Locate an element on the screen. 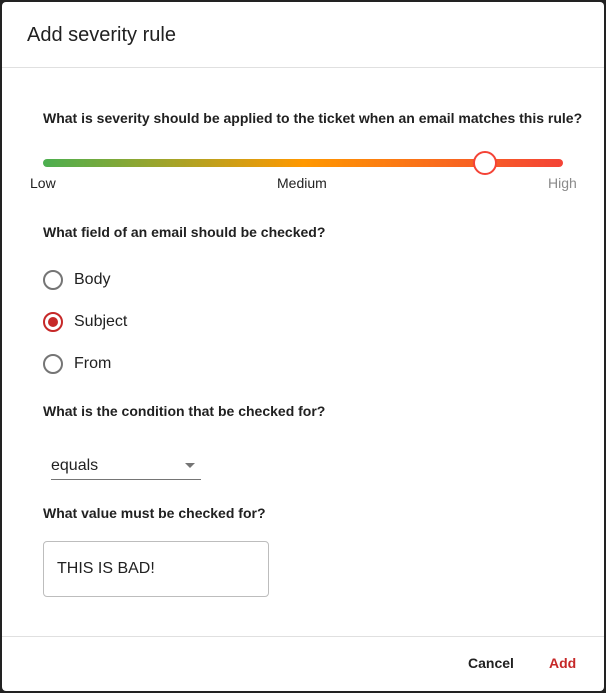  condition-select: equals is located at coordinates (126, 466).